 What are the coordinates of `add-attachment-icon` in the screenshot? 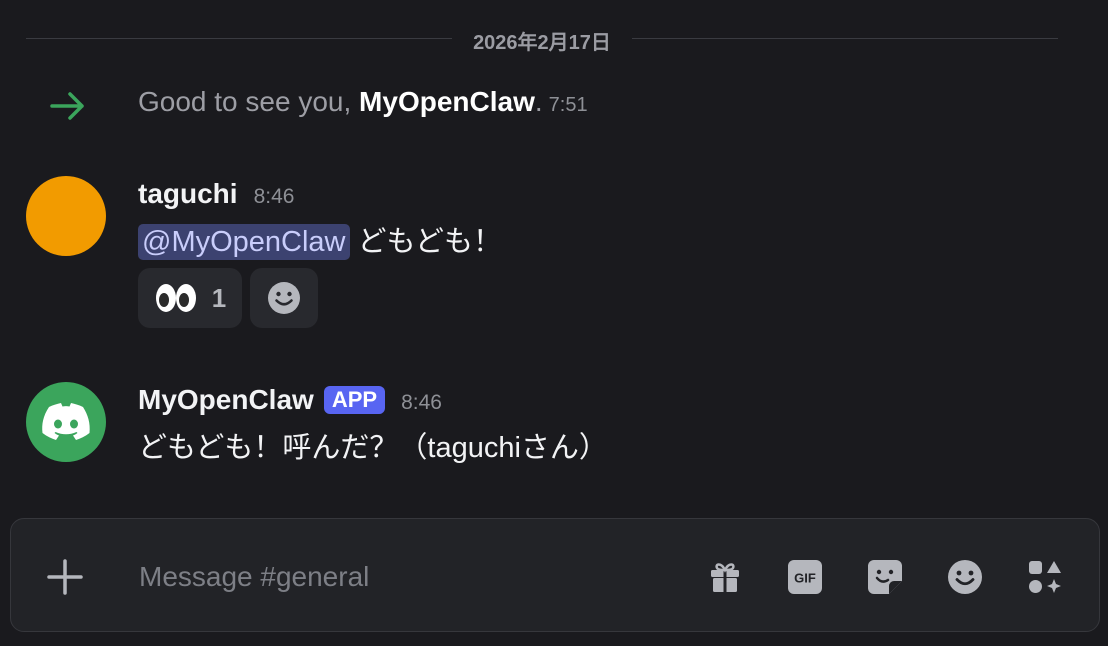 It's located at (65, 577).